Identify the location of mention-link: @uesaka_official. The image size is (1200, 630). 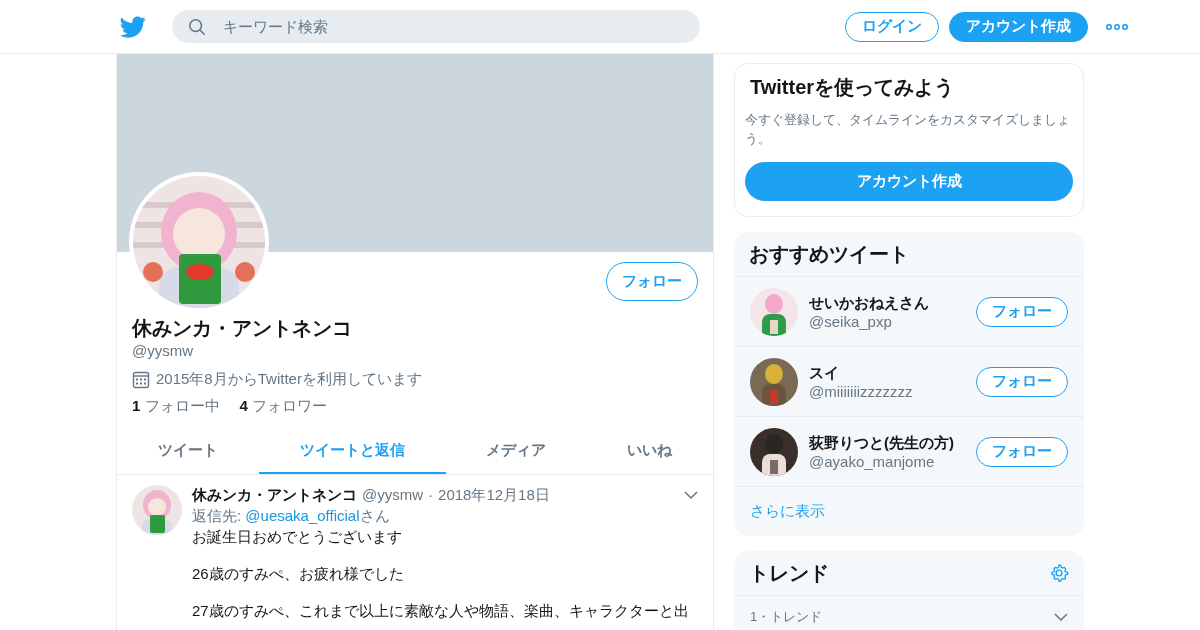
(302, 515).